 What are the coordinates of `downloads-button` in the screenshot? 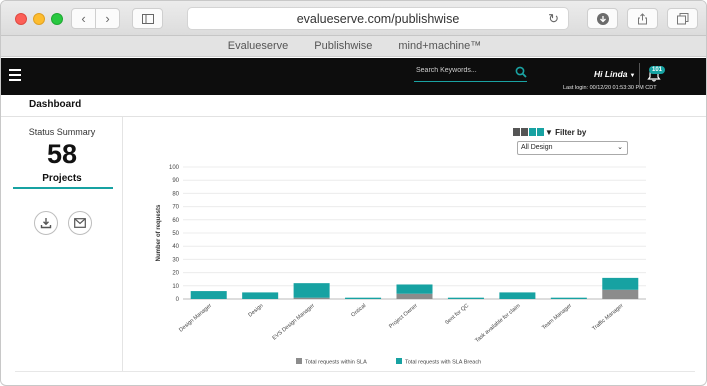 It's located at (602, 18).